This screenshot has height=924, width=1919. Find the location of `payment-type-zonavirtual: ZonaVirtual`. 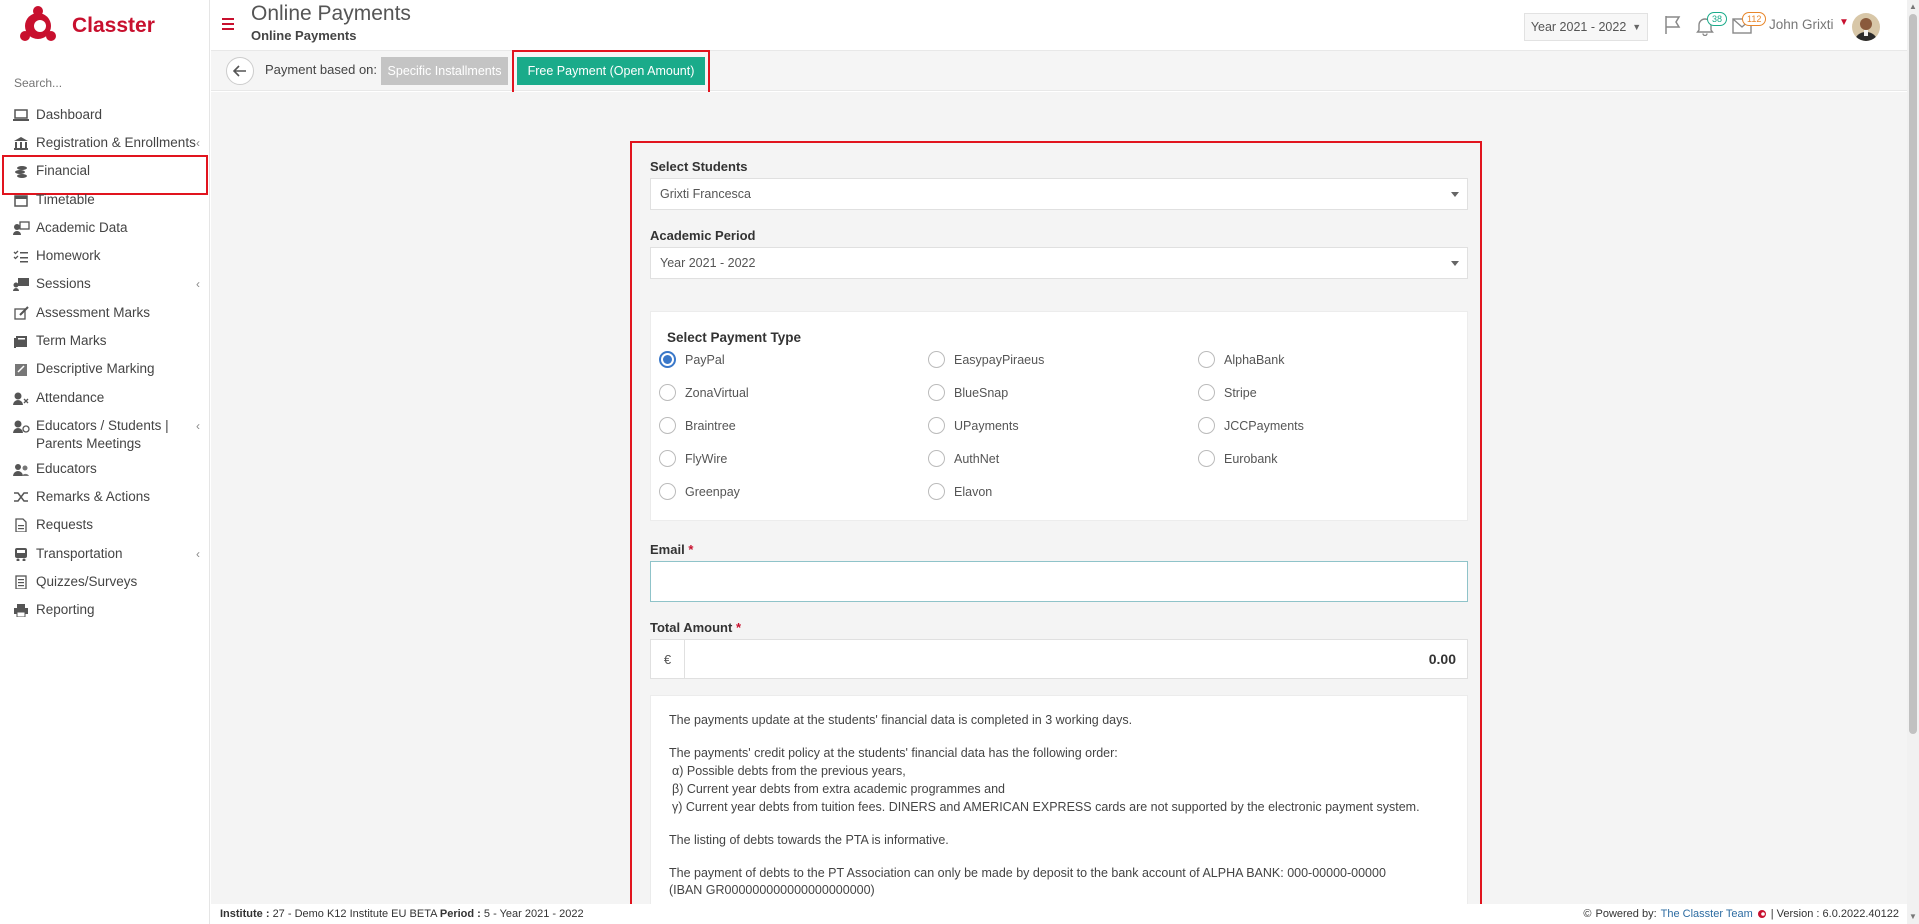

payment-type-zonavirtual: ZonaVirtual is located at coordinates (704, 392).